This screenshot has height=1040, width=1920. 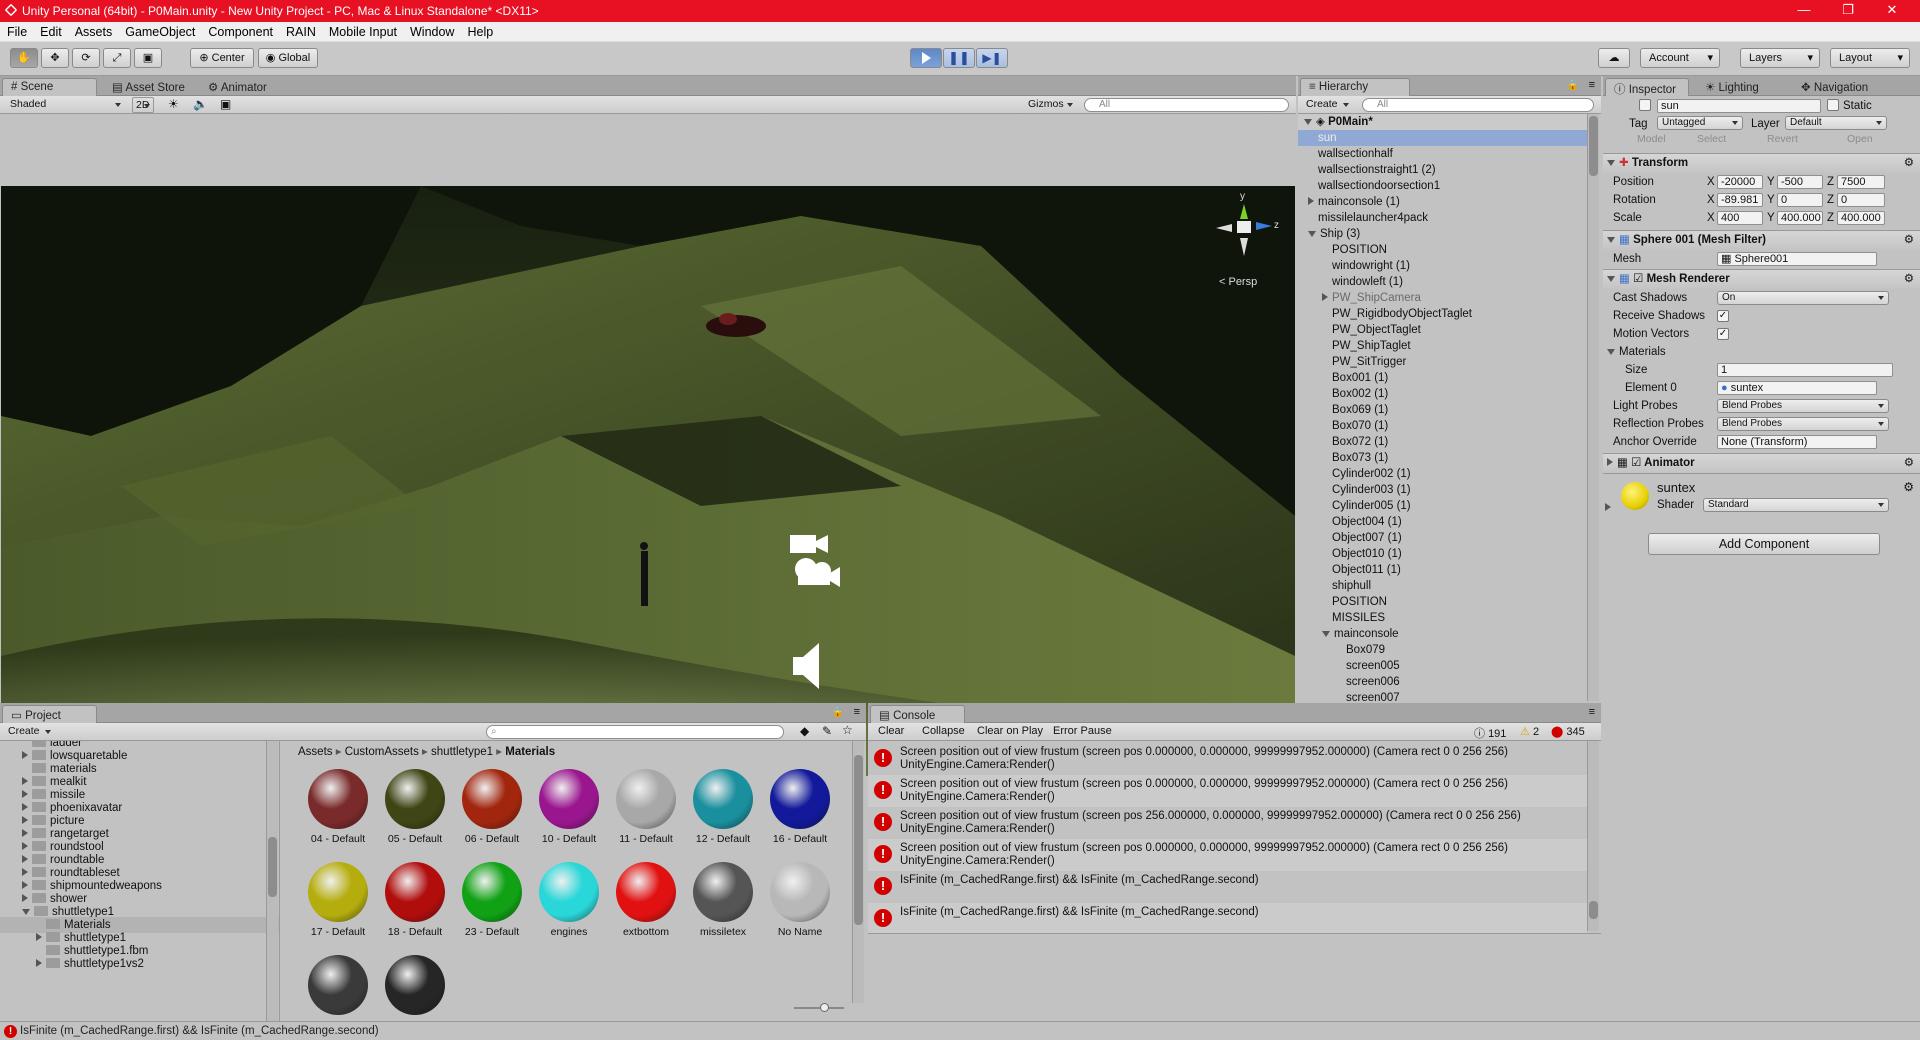 I want to click on scene-root-row: ◈ P0Main*, so click(x=1442, y=122).